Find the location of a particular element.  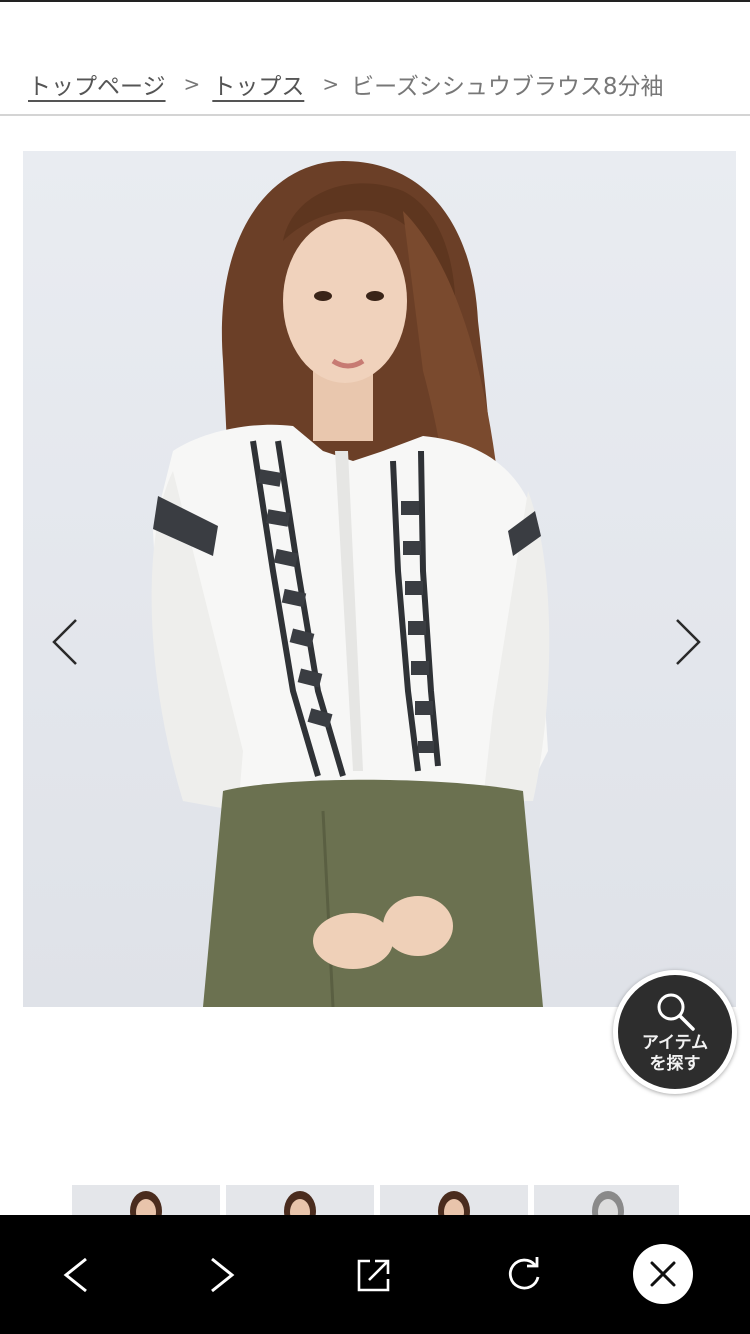

chevron-left-icon is located at coordinates (64, 642).